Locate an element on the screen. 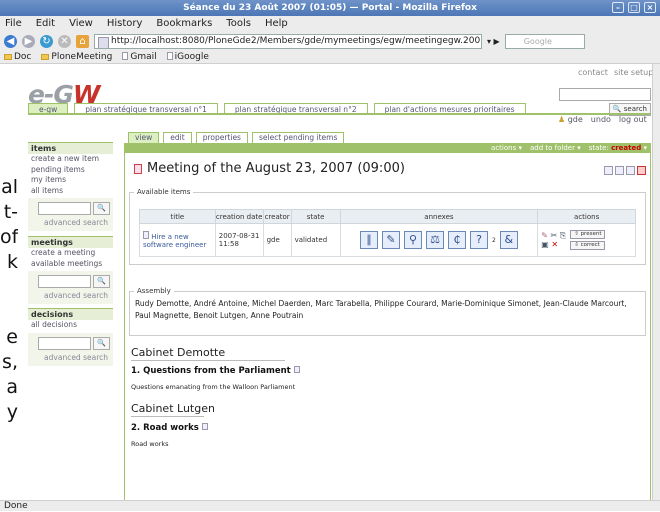  scales-icon: ⚖ is located at coordinates (435, 240).